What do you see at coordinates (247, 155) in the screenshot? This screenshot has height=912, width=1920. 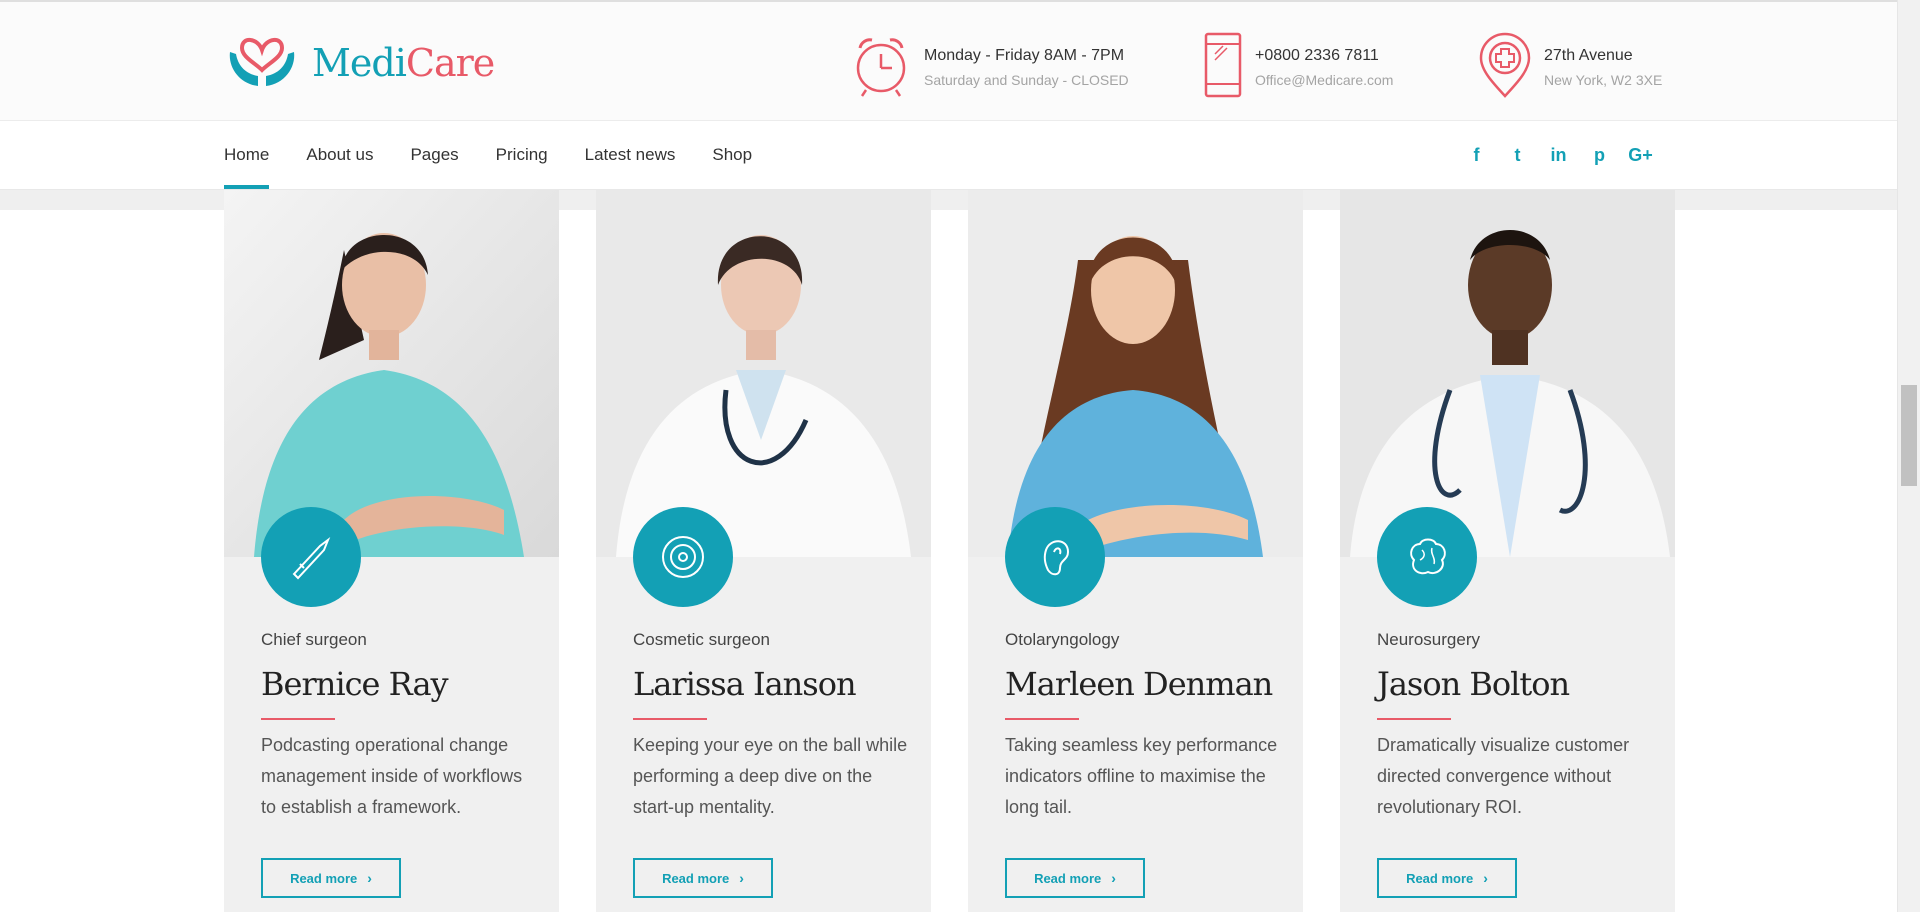 I see `nav-home: Home` at bounding box center [247, 155].